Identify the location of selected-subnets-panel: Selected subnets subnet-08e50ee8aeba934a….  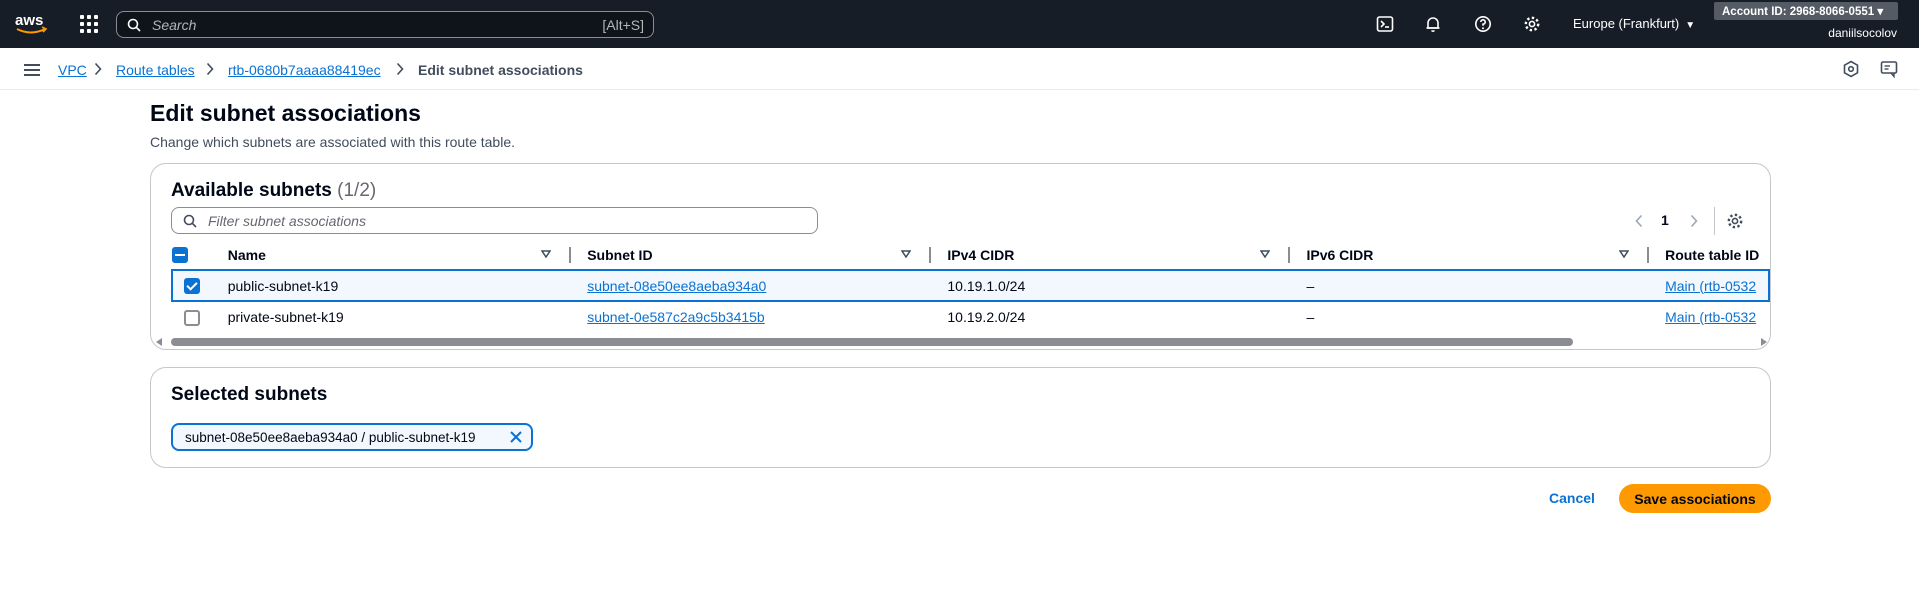
(960, 417).